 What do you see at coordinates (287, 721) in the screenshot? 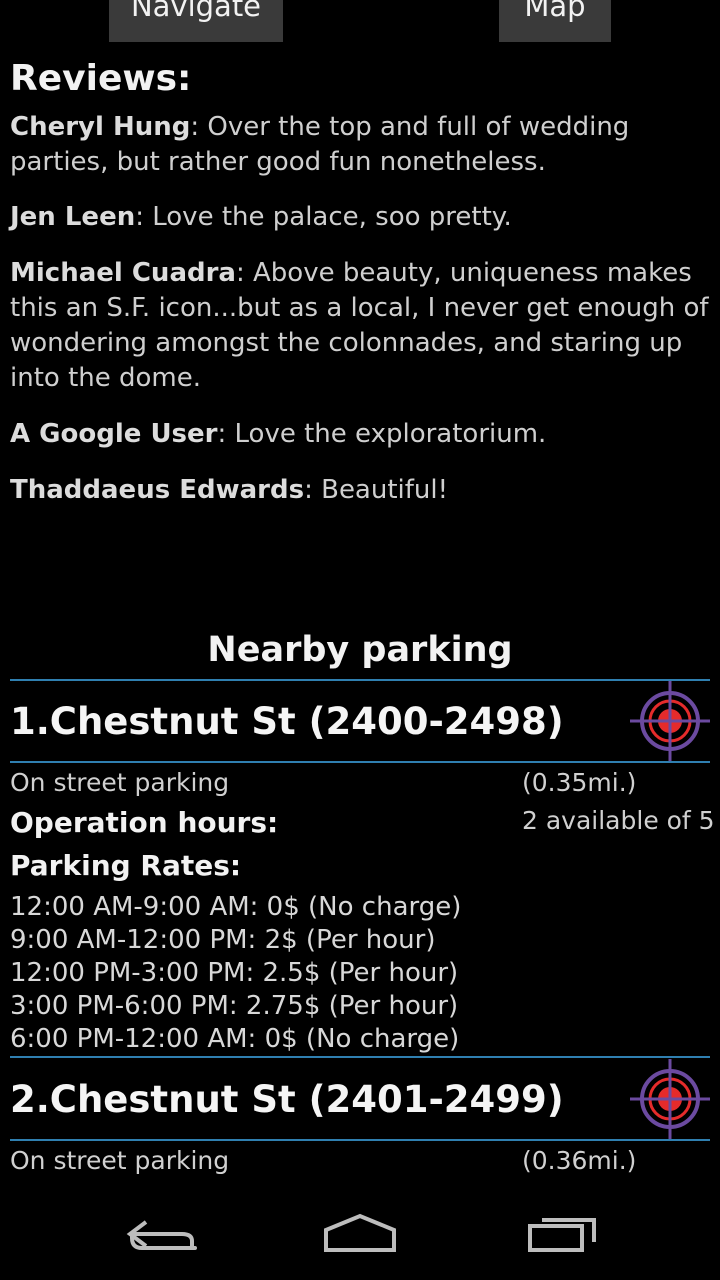
I see `parking-lot-name: 1.Chestnut St (2400-2498)` at bounding box center [287, 721].